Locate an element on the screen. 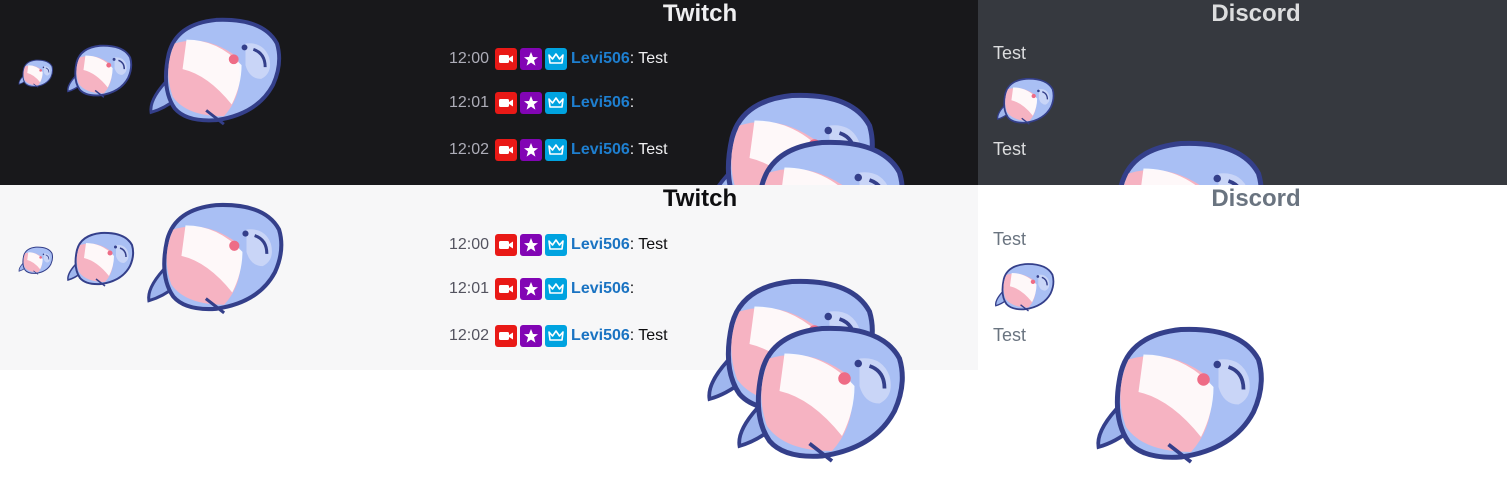  discord-dark-panel: Discord Test Test is located at coordinates (1242, 92).